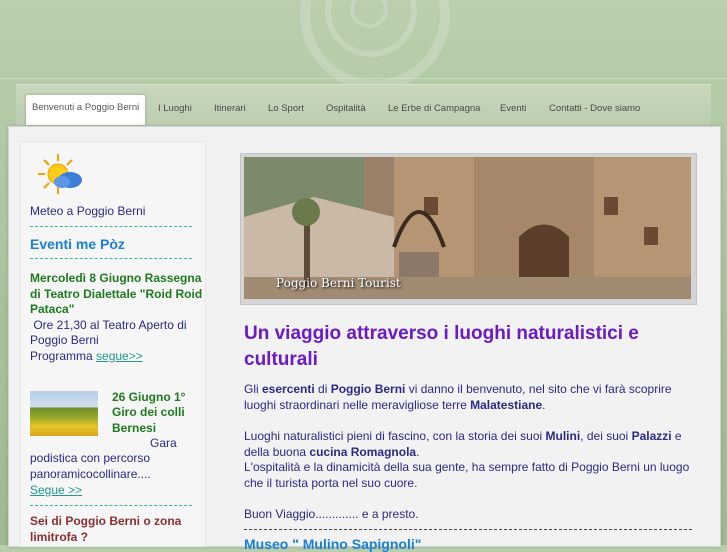 The width and height of the screenshot is (727, 552). I want to click on places-bold: Mulini, so click(563, 436).